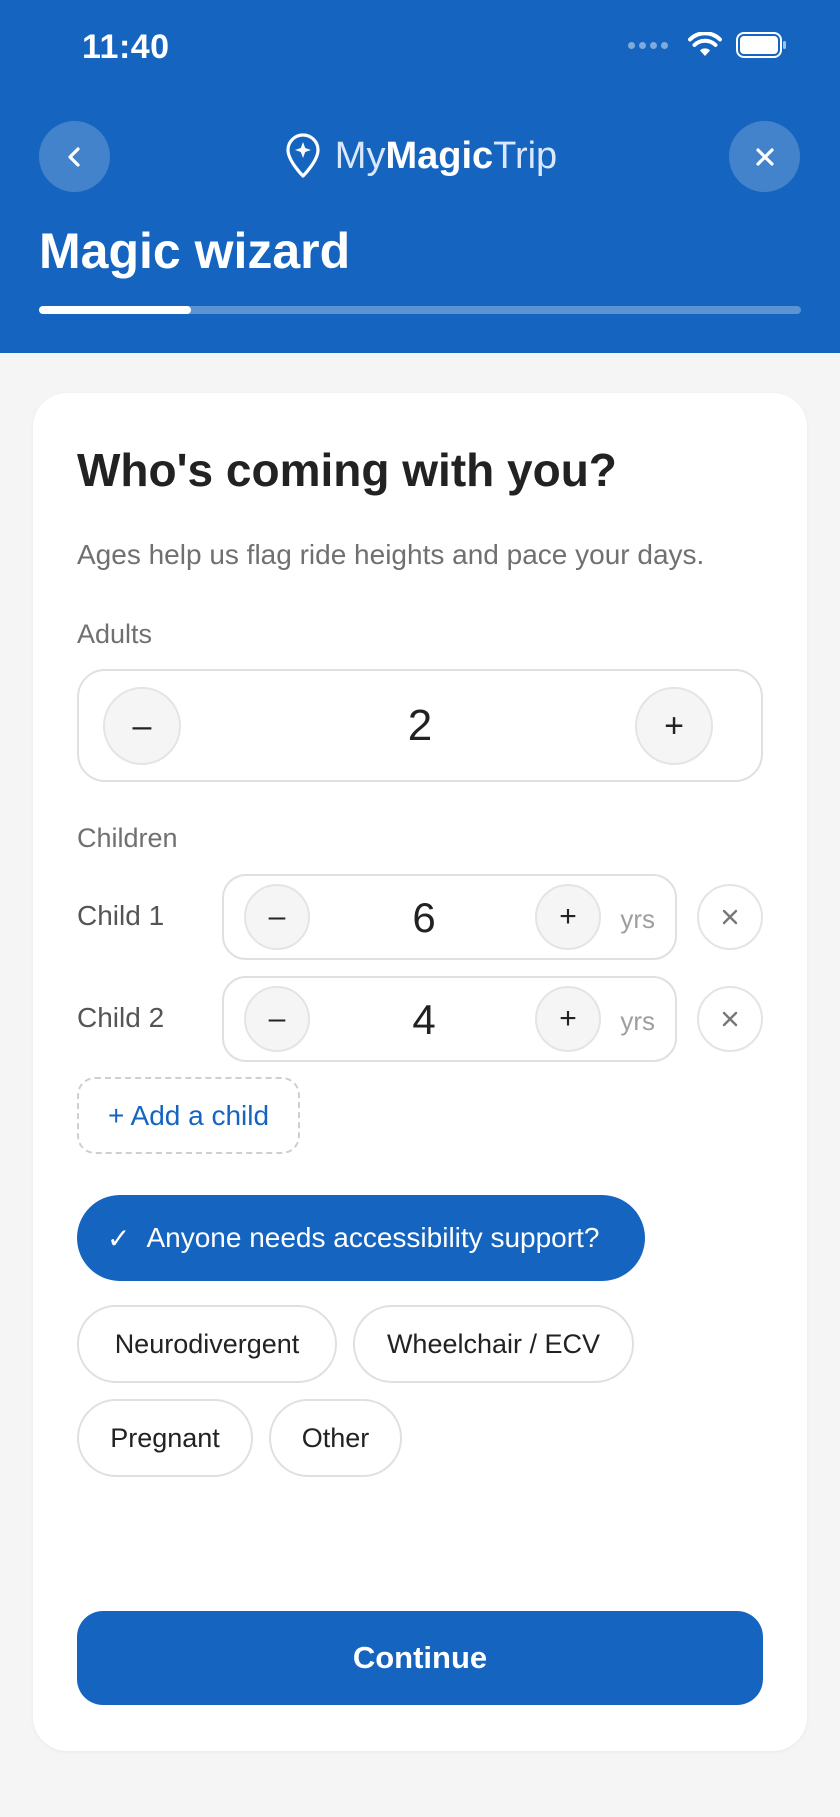 The image size is (840, 1817). I want to click on child-age-value: 4, so click(424, 1019).